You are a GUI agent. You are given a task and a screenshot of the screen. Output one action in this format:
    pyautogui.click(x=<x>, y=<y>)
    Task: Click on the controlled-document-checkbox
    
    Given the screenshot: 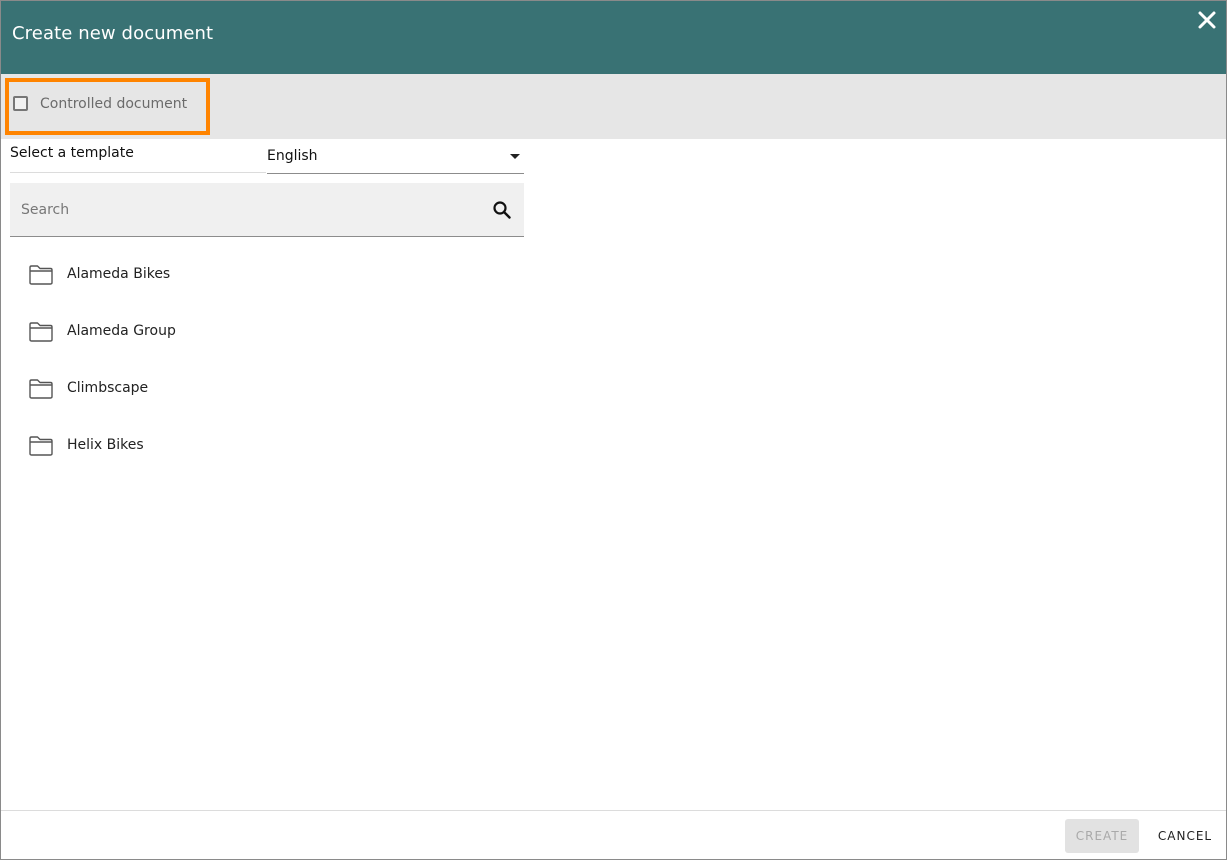 What is the action you would take?
    pyautogui.click(x=20, y=103)
    